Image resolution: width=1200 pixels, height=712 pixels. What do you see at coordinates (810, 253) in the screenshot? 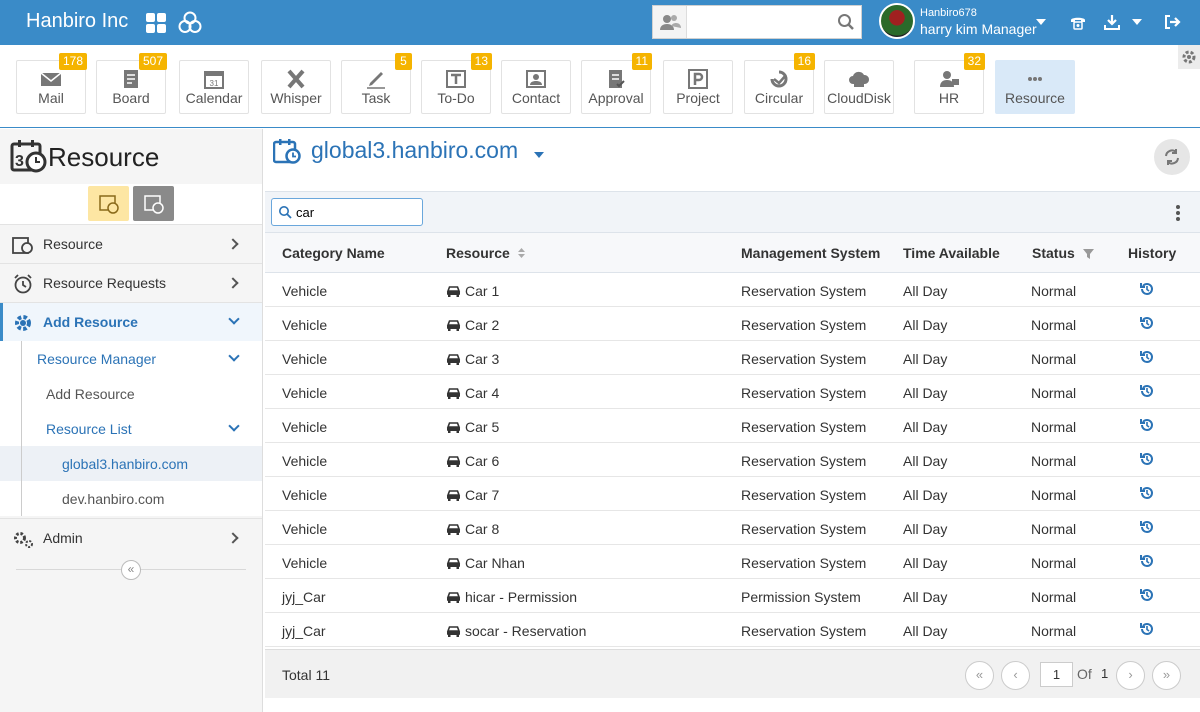
I see `col-management: Management System` at bounding box center [810, 253].